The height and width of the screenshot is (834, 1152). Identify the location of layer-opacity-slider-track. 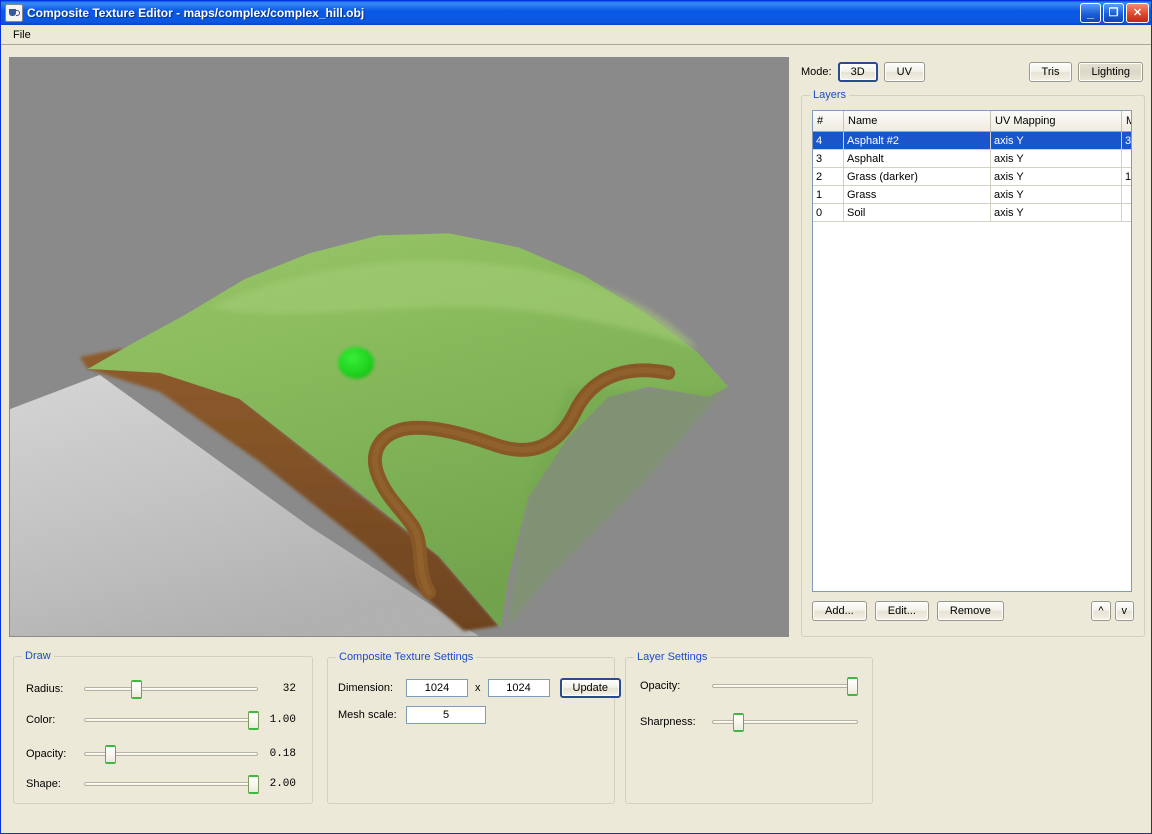
(785, 686).